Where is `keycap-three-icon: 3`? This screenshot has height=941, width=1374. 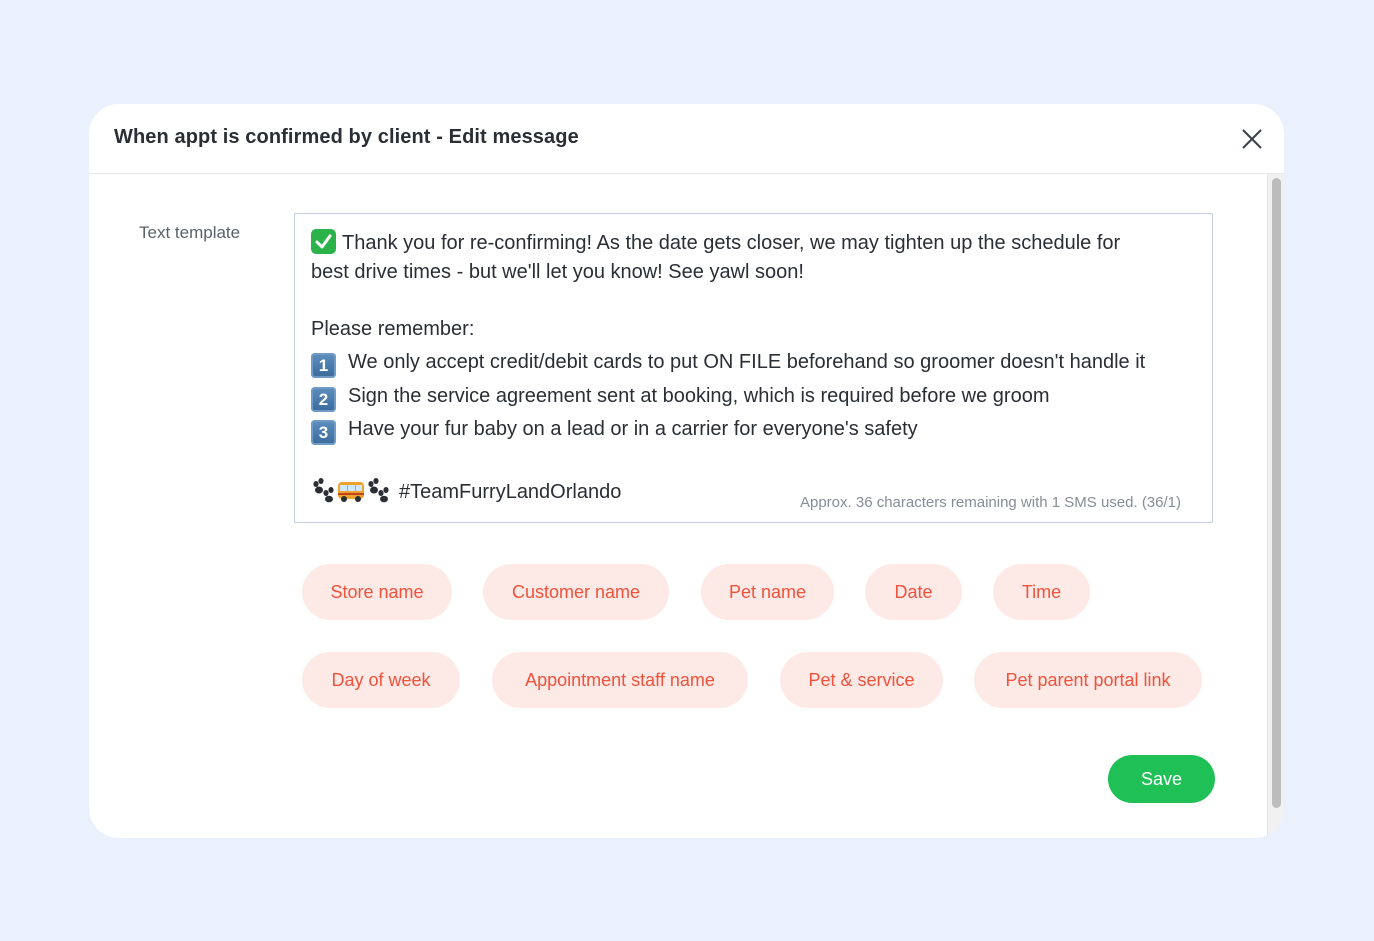
keycap-three-icon: 3 is located at coordinates (323, 432).